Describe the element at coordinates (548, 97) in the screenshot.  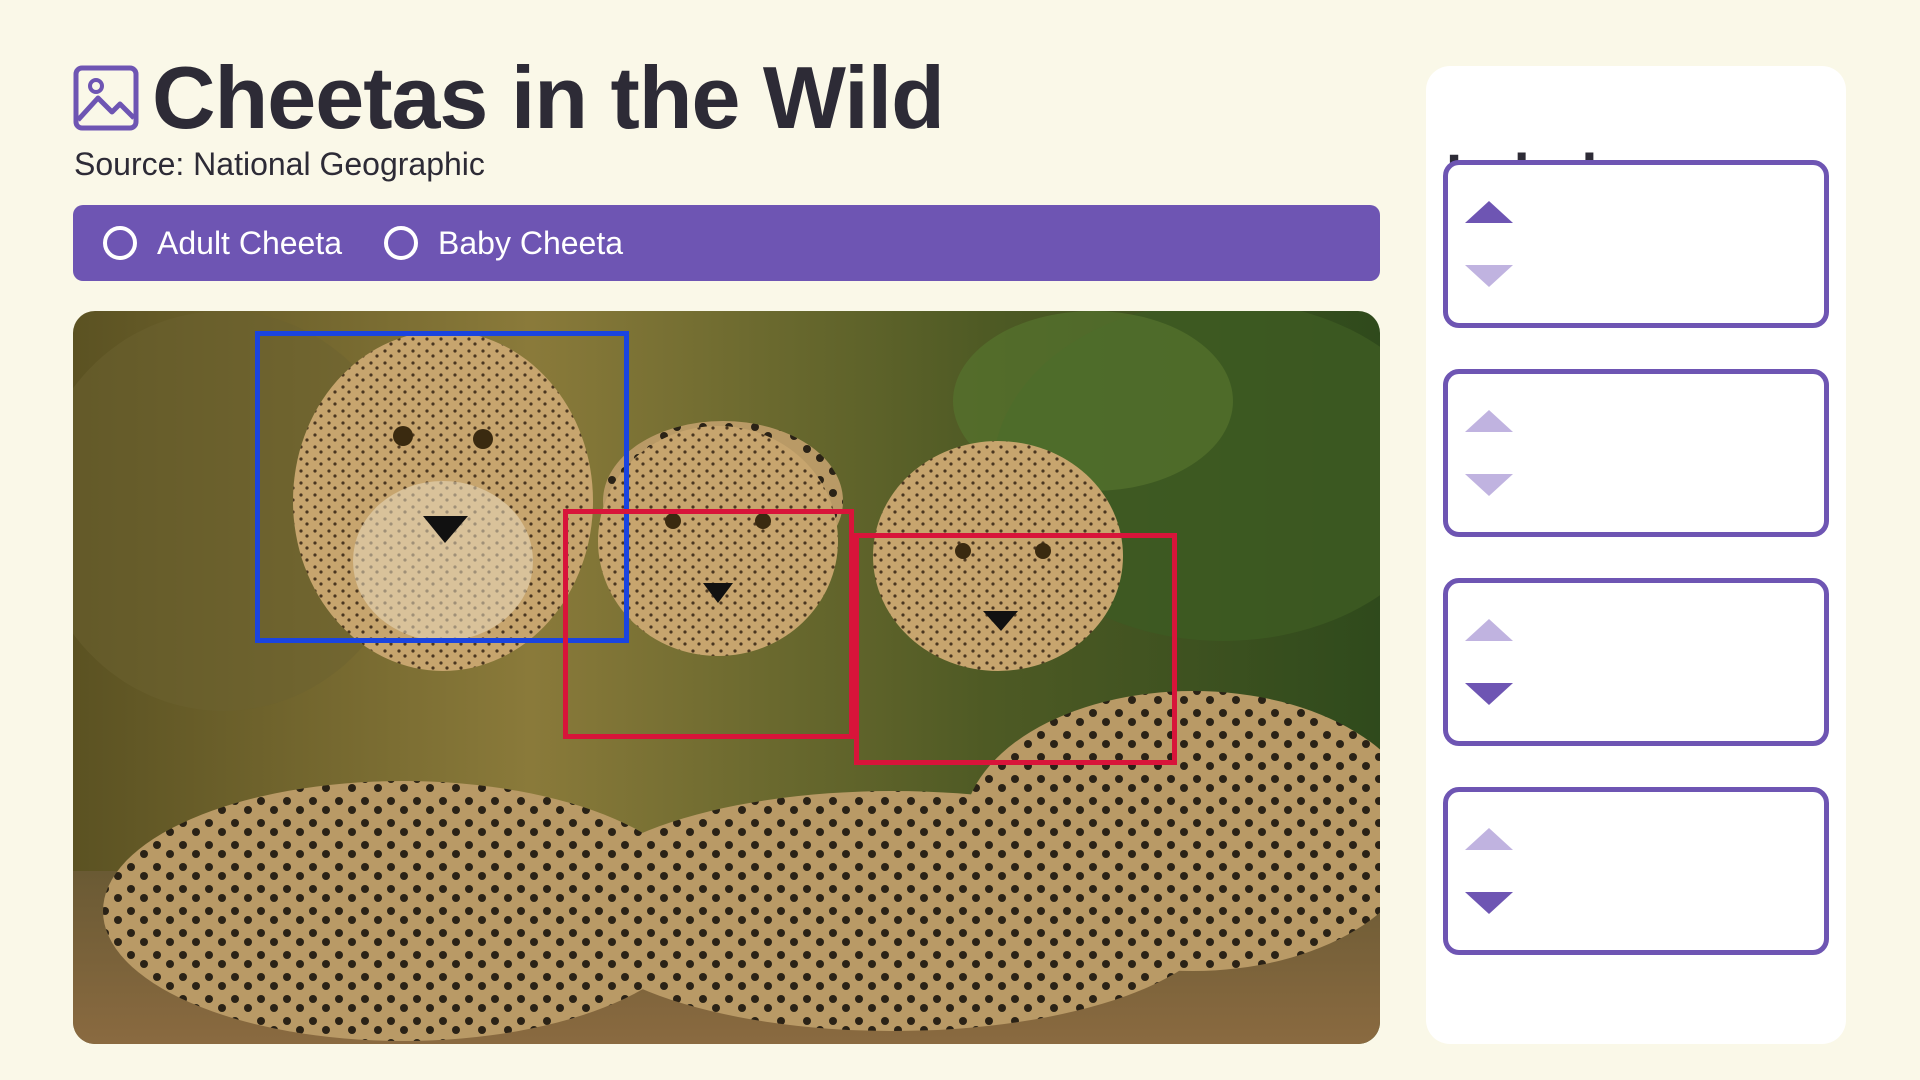
I see `page-title: Cheetas in the Wild` at that location.